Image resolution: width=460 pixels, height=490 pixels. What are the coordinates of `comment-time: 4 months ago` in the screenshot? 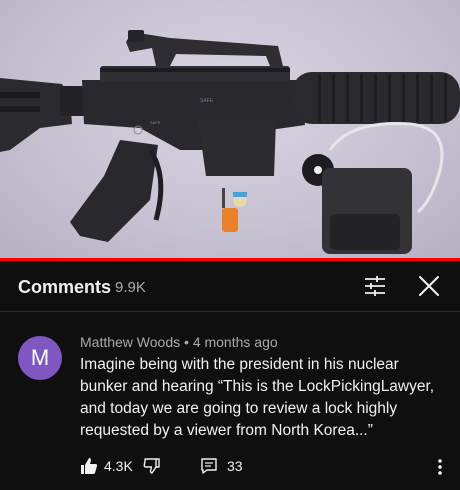 It's located at (235, 342).